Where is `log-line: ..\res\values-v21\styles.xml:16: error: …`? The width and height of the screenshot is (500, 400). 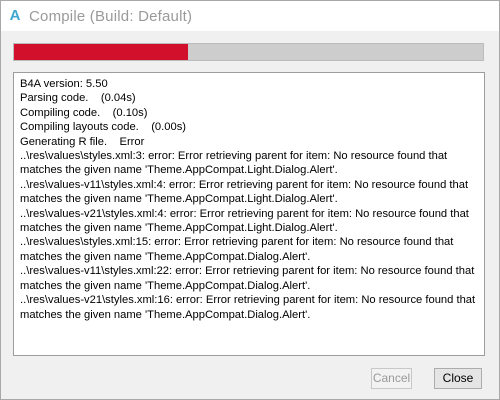
log-line: ..\res\values-v21\styles.xml:16: error: … is located at coordinates (249, 307).